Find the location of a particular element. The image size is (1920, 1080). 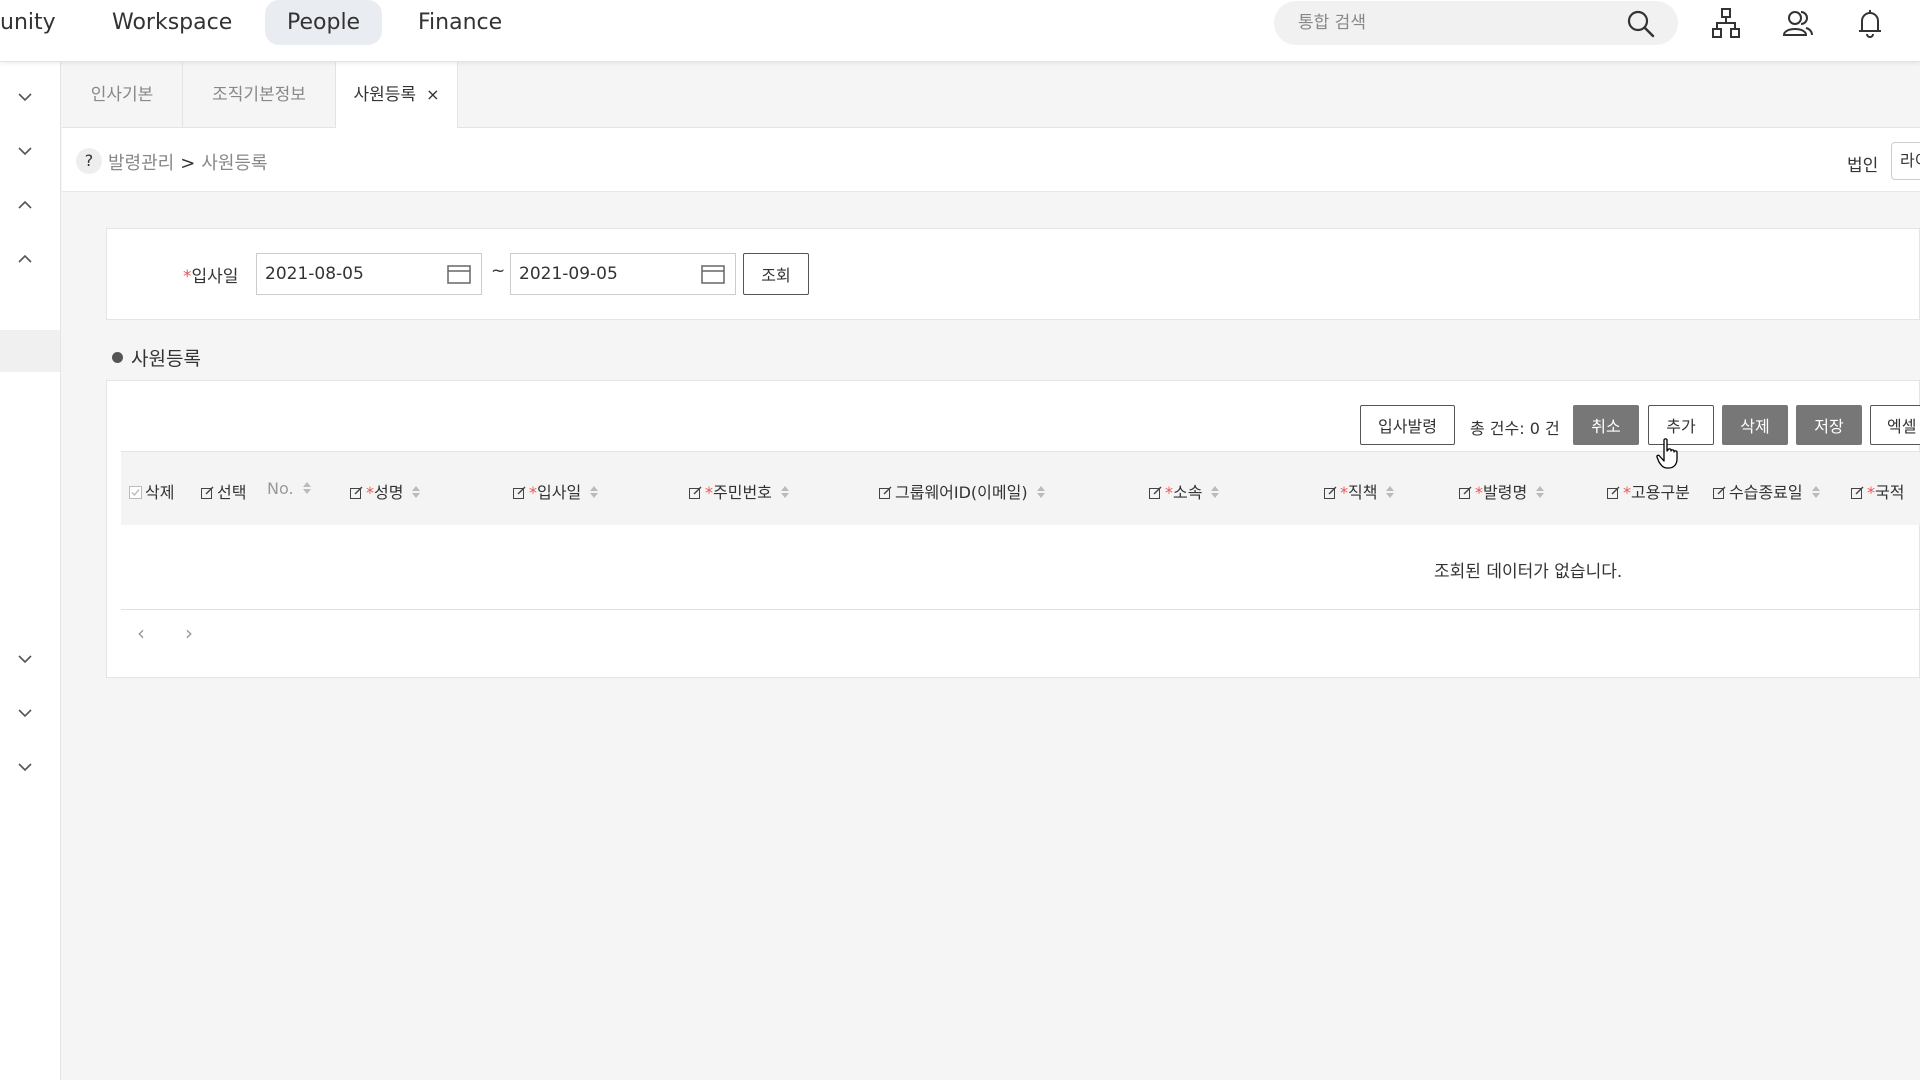

tab-hr-basic: 인사기본 is located at coordinates (122, 95).